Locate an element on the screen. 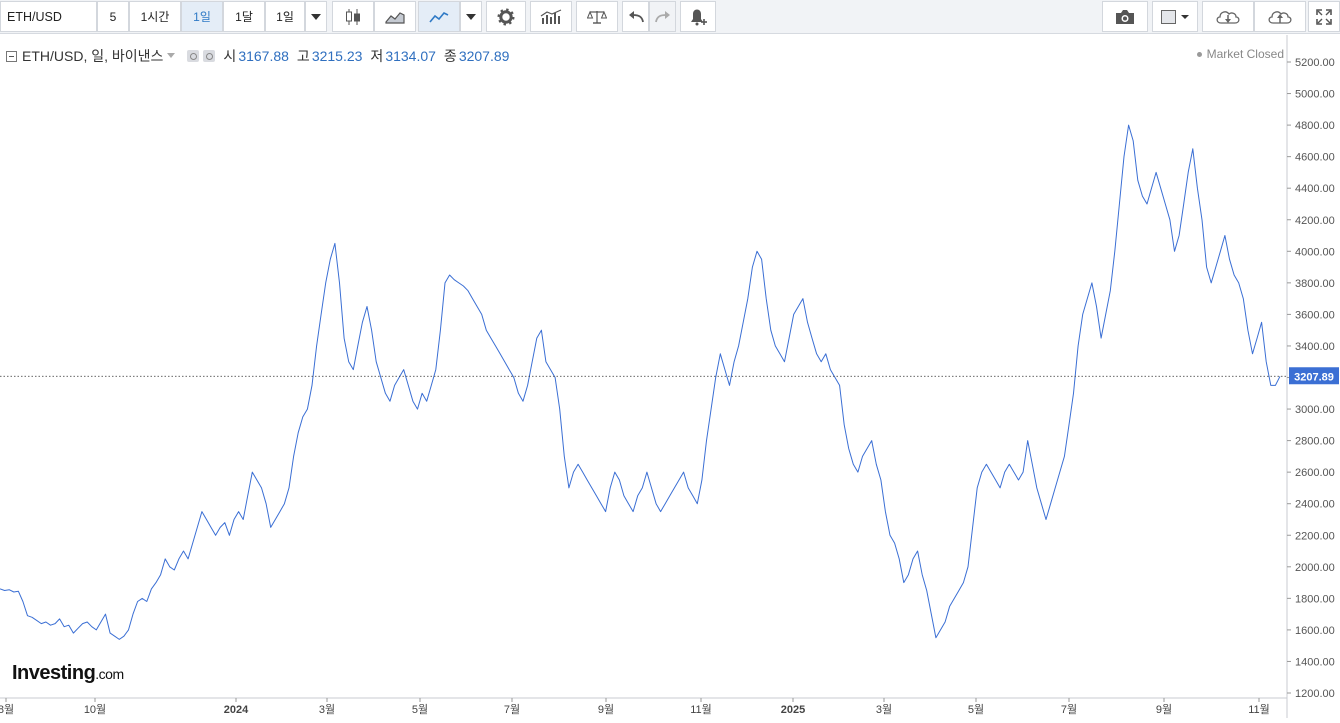 The height and width of the screenshot is (723, 1340). low-label: 저 is located at coordinates (377, 56).